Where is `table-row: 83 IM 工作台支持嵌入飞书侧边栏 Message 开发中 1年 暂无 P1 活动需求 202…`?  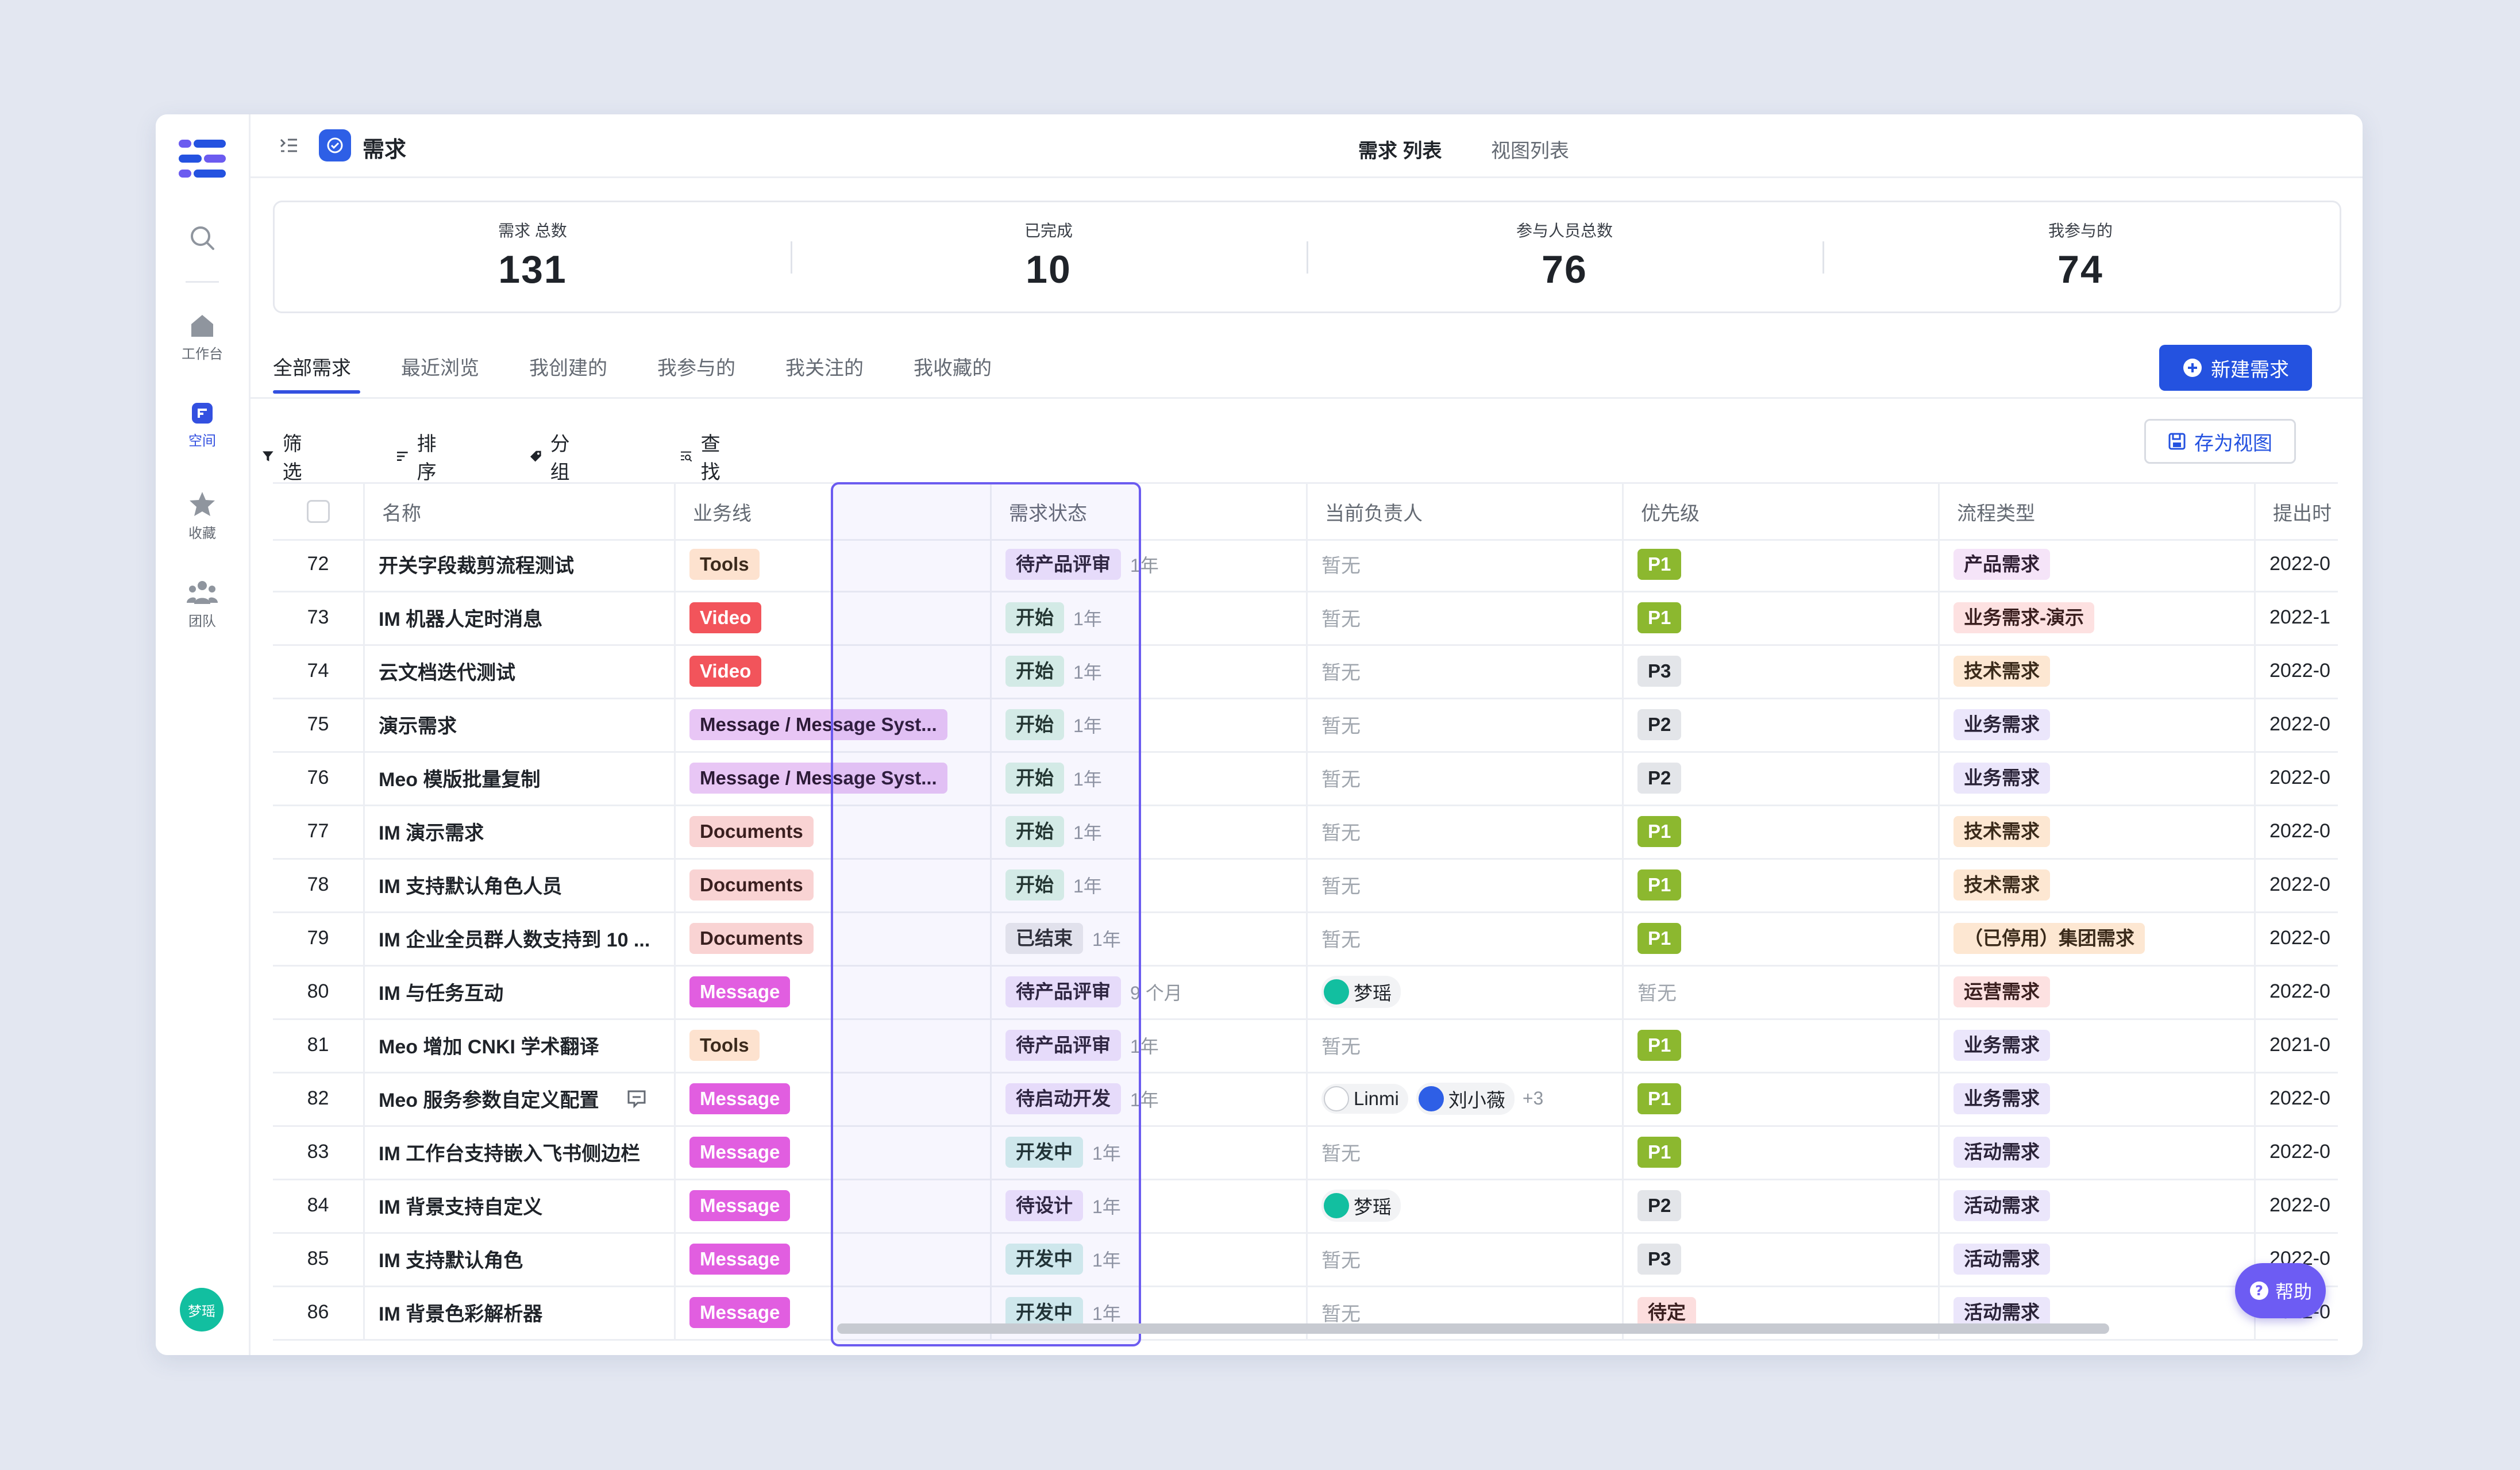
table-row: 83 IM 工作台支持嵌入飞书侧边栏 Message 开发中 1年 暂无 P1 活动需求 202… is located at coordinates (1305, 1152).